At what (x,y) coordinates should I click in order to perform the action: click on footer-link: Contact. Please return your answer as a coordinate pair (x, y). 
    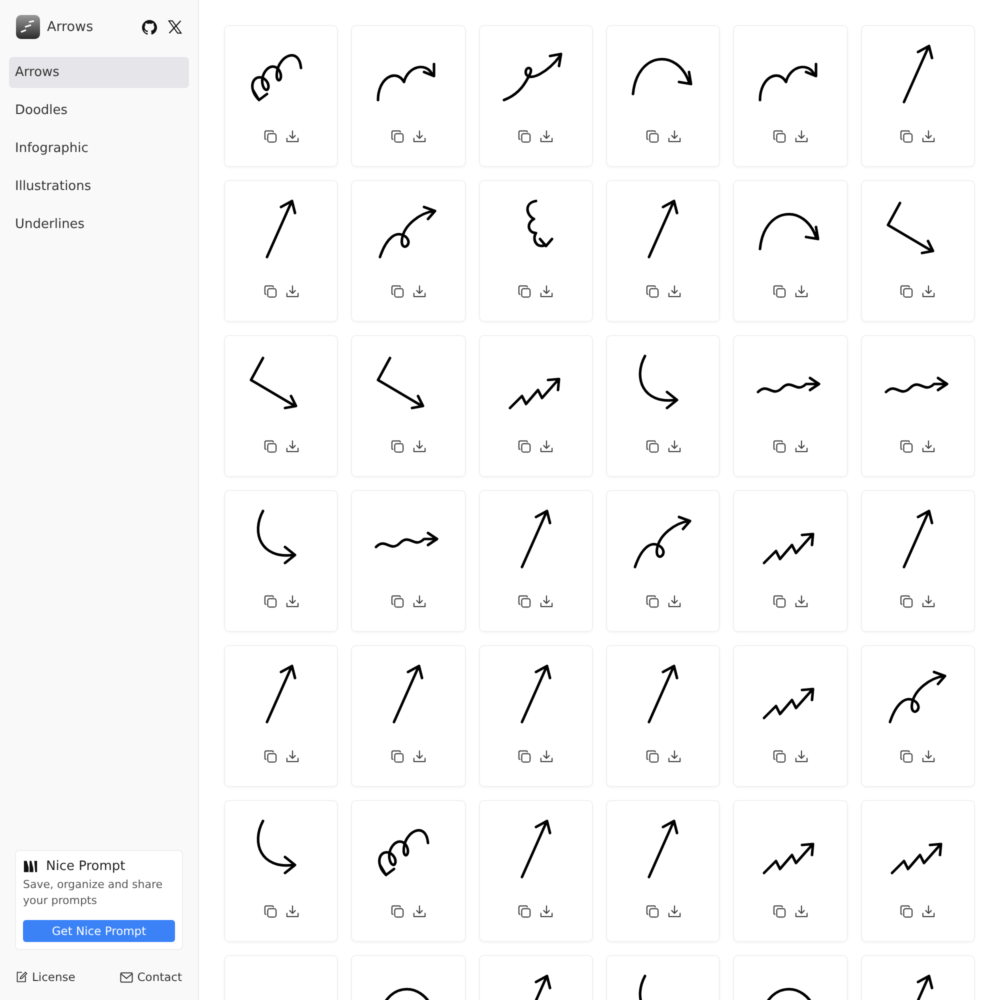
    Looking at the image, I should click on (151, 977).